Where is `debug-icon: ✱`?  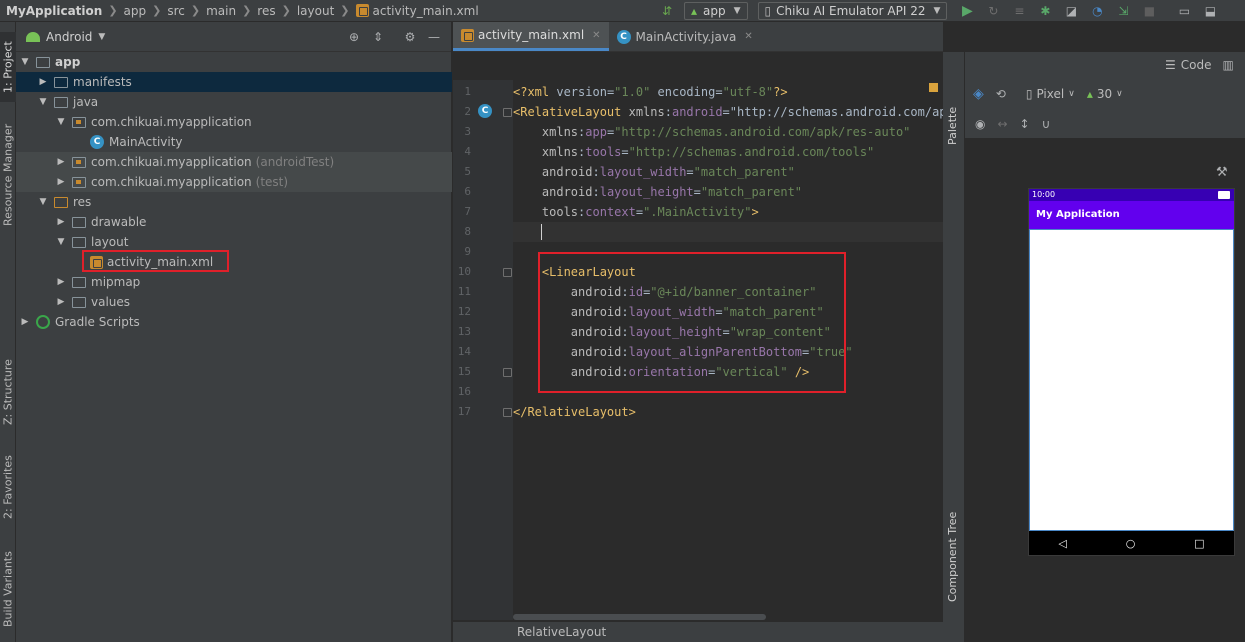 debug-icon: ✱ is located at coordinates (1045, 11).